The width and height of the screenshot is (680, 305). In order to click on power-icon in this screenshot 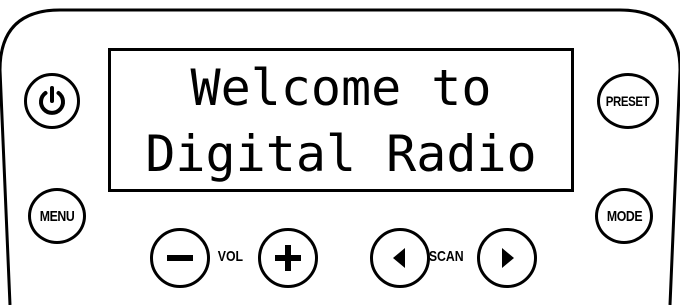, I will do `click(52, 100)`.